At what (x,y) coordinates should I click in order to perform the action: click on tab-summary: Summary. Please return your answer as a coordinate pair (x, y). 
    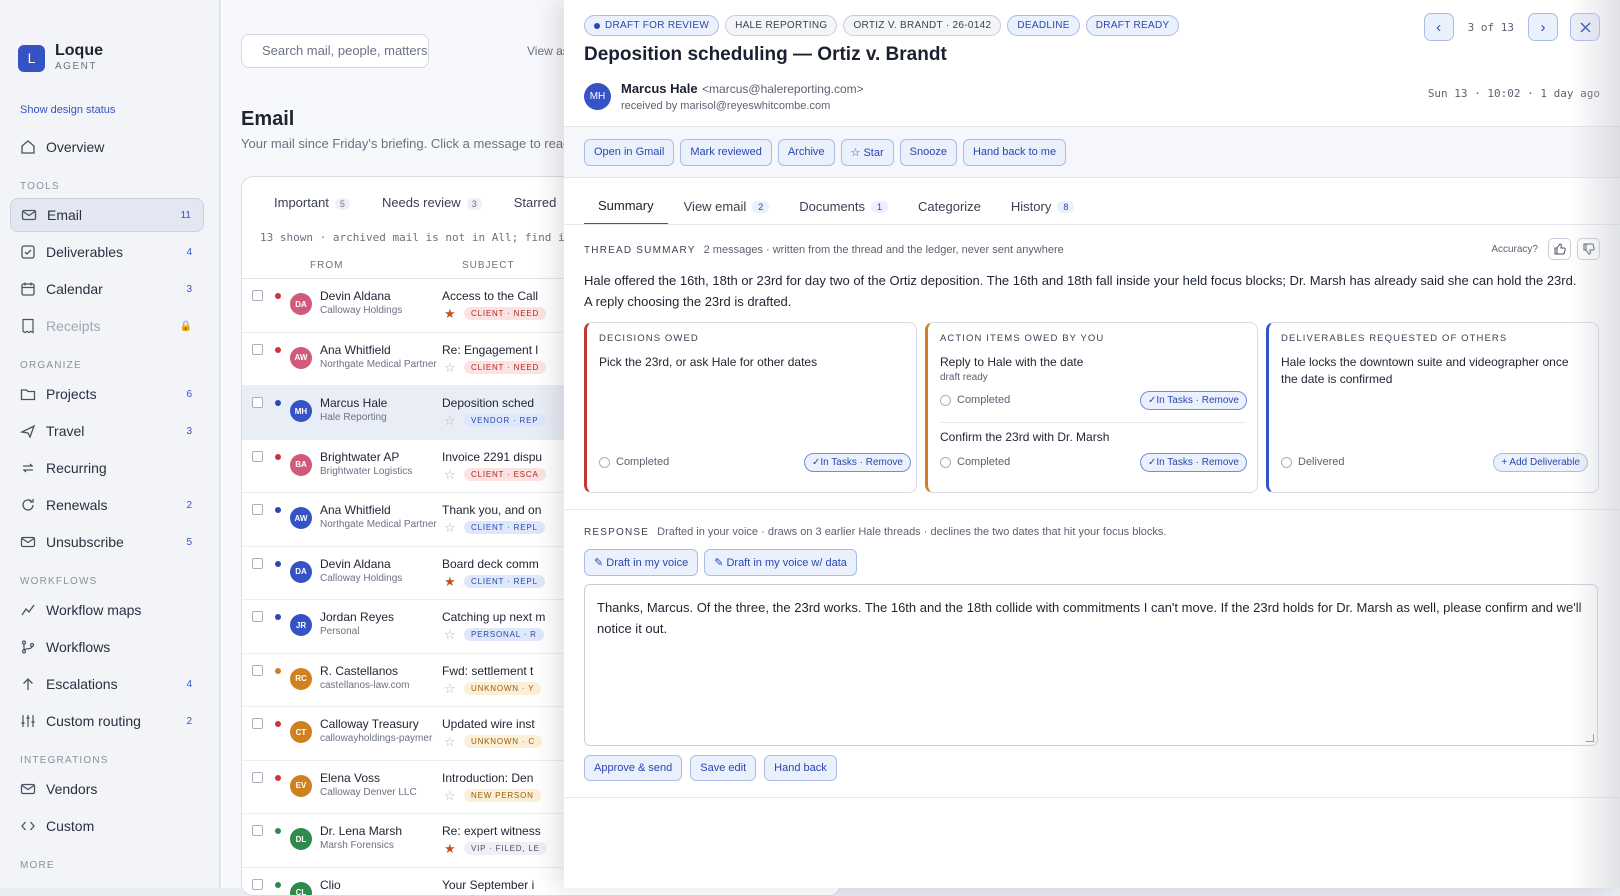
    Looking at the image, I should click on (626, 208).